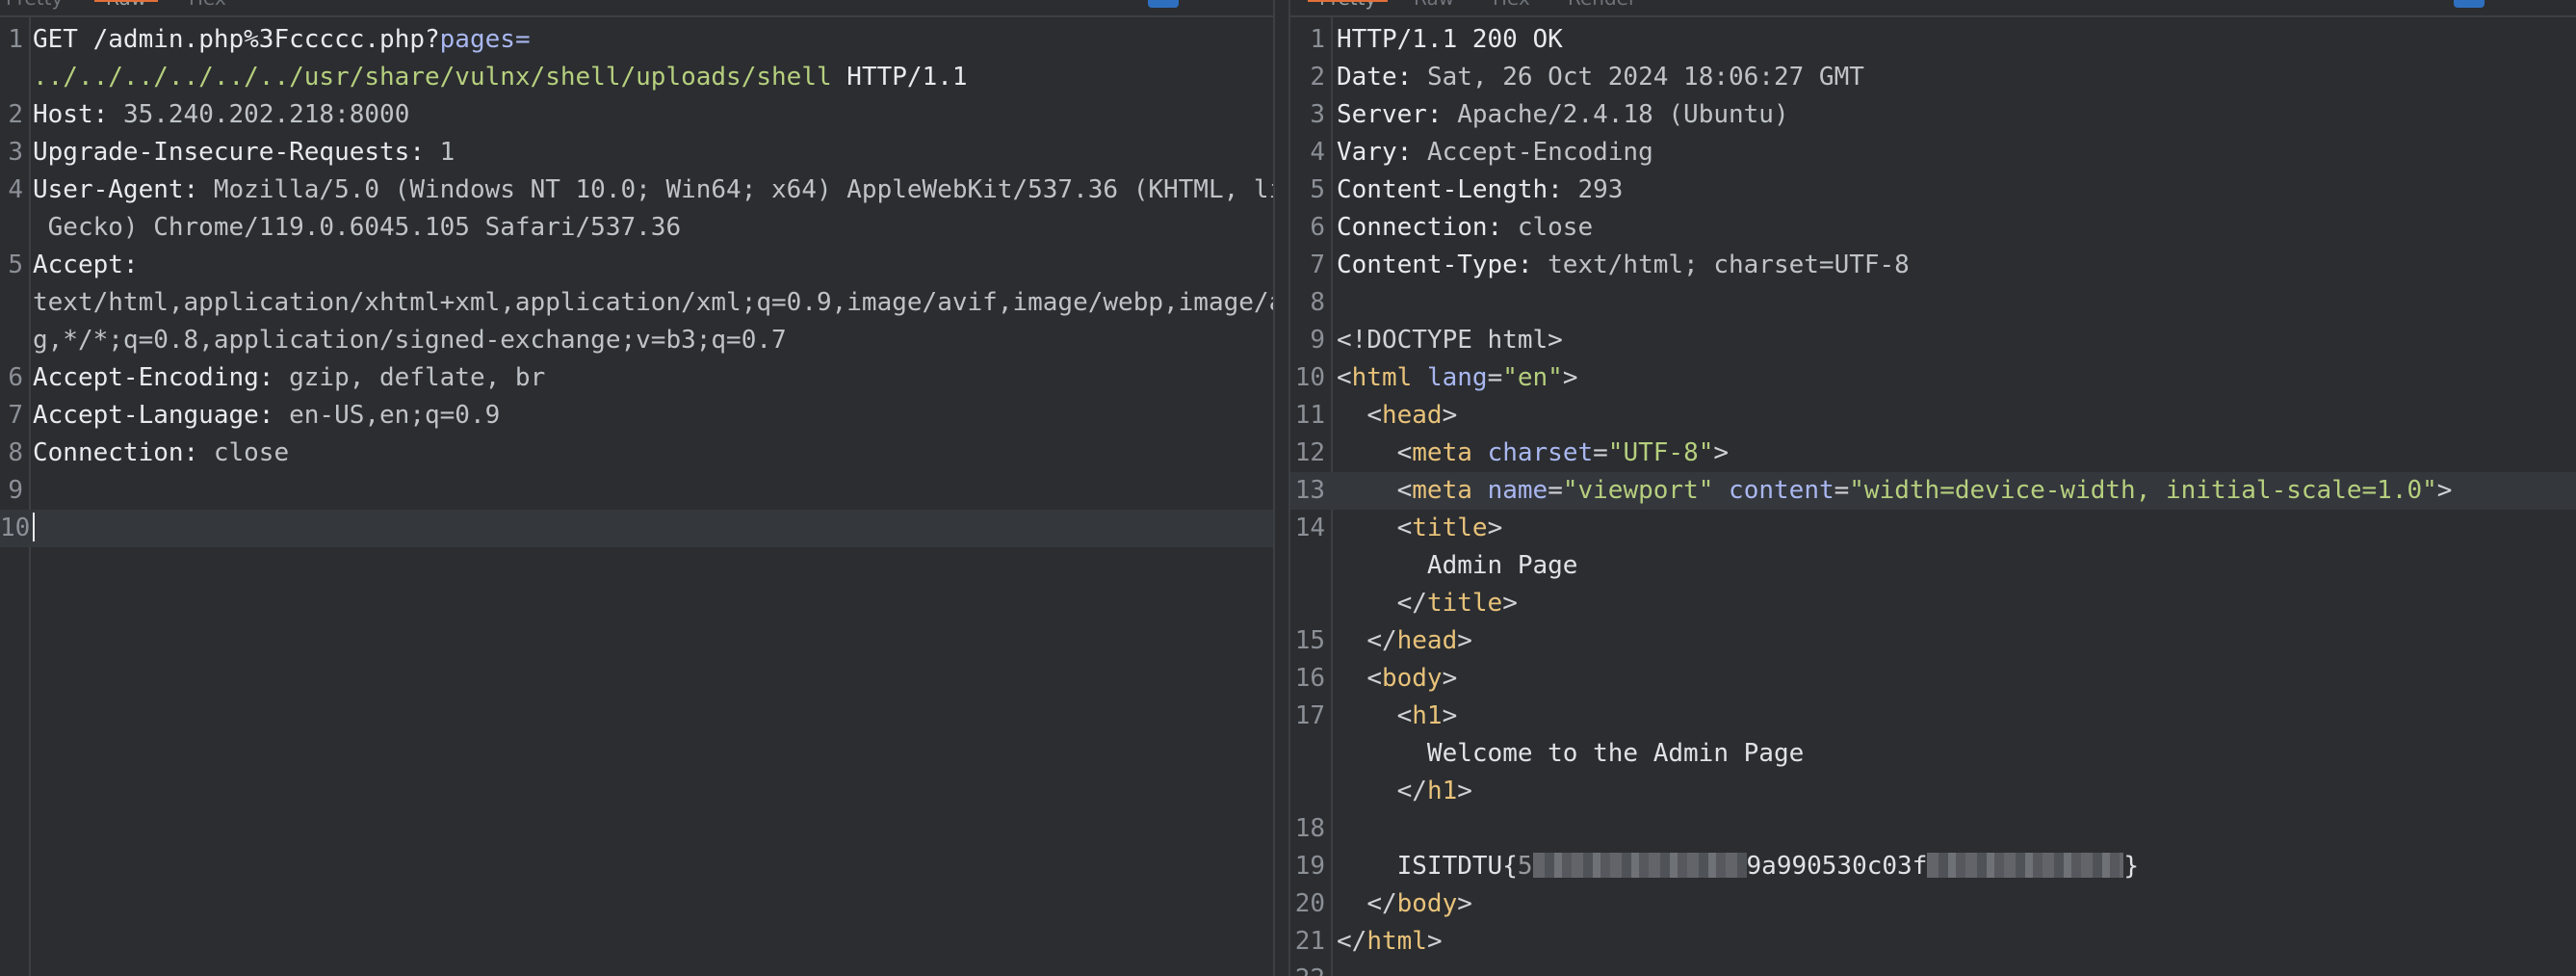  I want to click on line-number: 11, so click(1309, 415).